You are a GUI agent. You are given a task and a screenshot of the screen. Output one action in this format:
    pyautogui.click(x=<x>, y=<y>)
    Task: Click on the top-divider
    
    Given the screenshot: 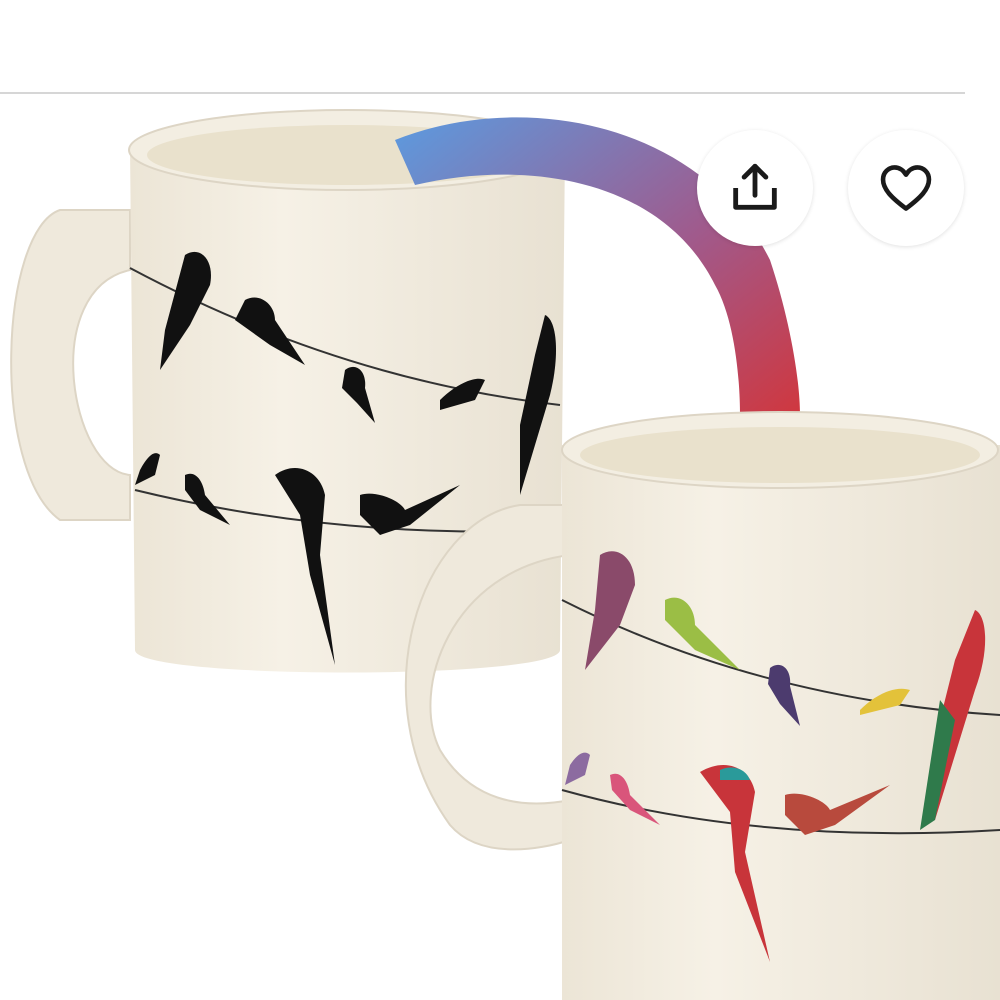 What is the action you would take?
    pyautogui.click(x=482, y=93)
    